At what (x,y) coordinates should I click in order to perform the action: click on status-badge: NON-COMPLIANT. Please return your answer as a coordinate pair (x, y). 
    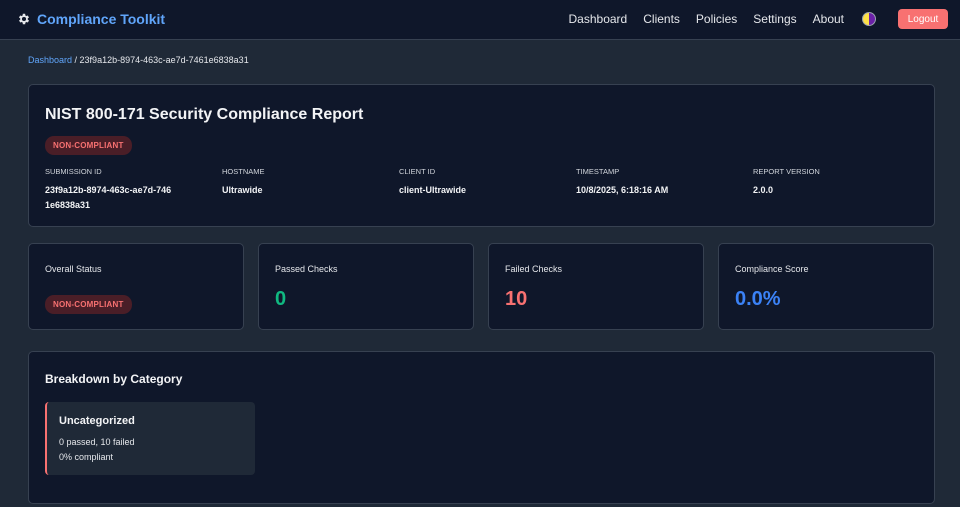
    Looking at the image, I should click on (88, 145).